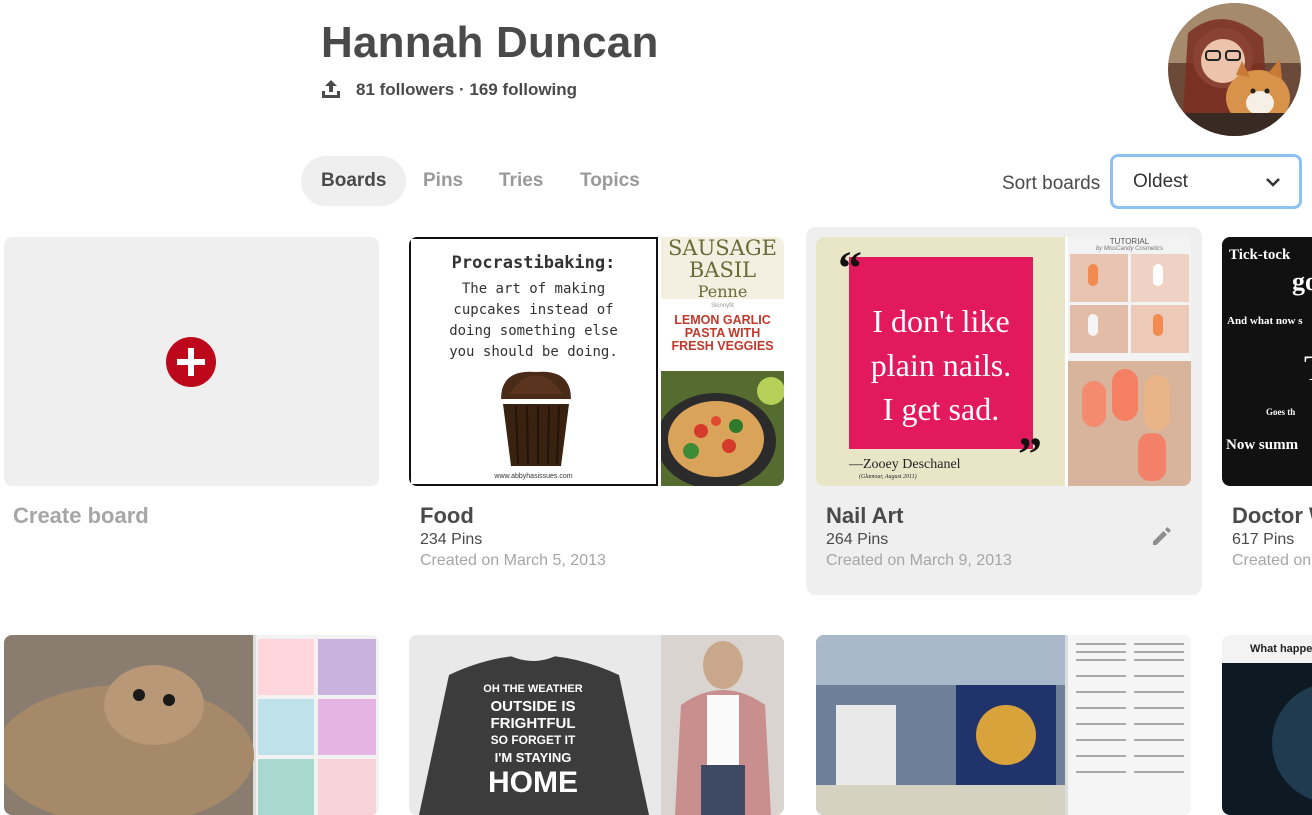 The height and width of the screenshot is (815, 1312). What do you see at coordinates (1129, 303) in the screenshot?
I see `nail-tutorial-image` at bounding box center [1129, 303].